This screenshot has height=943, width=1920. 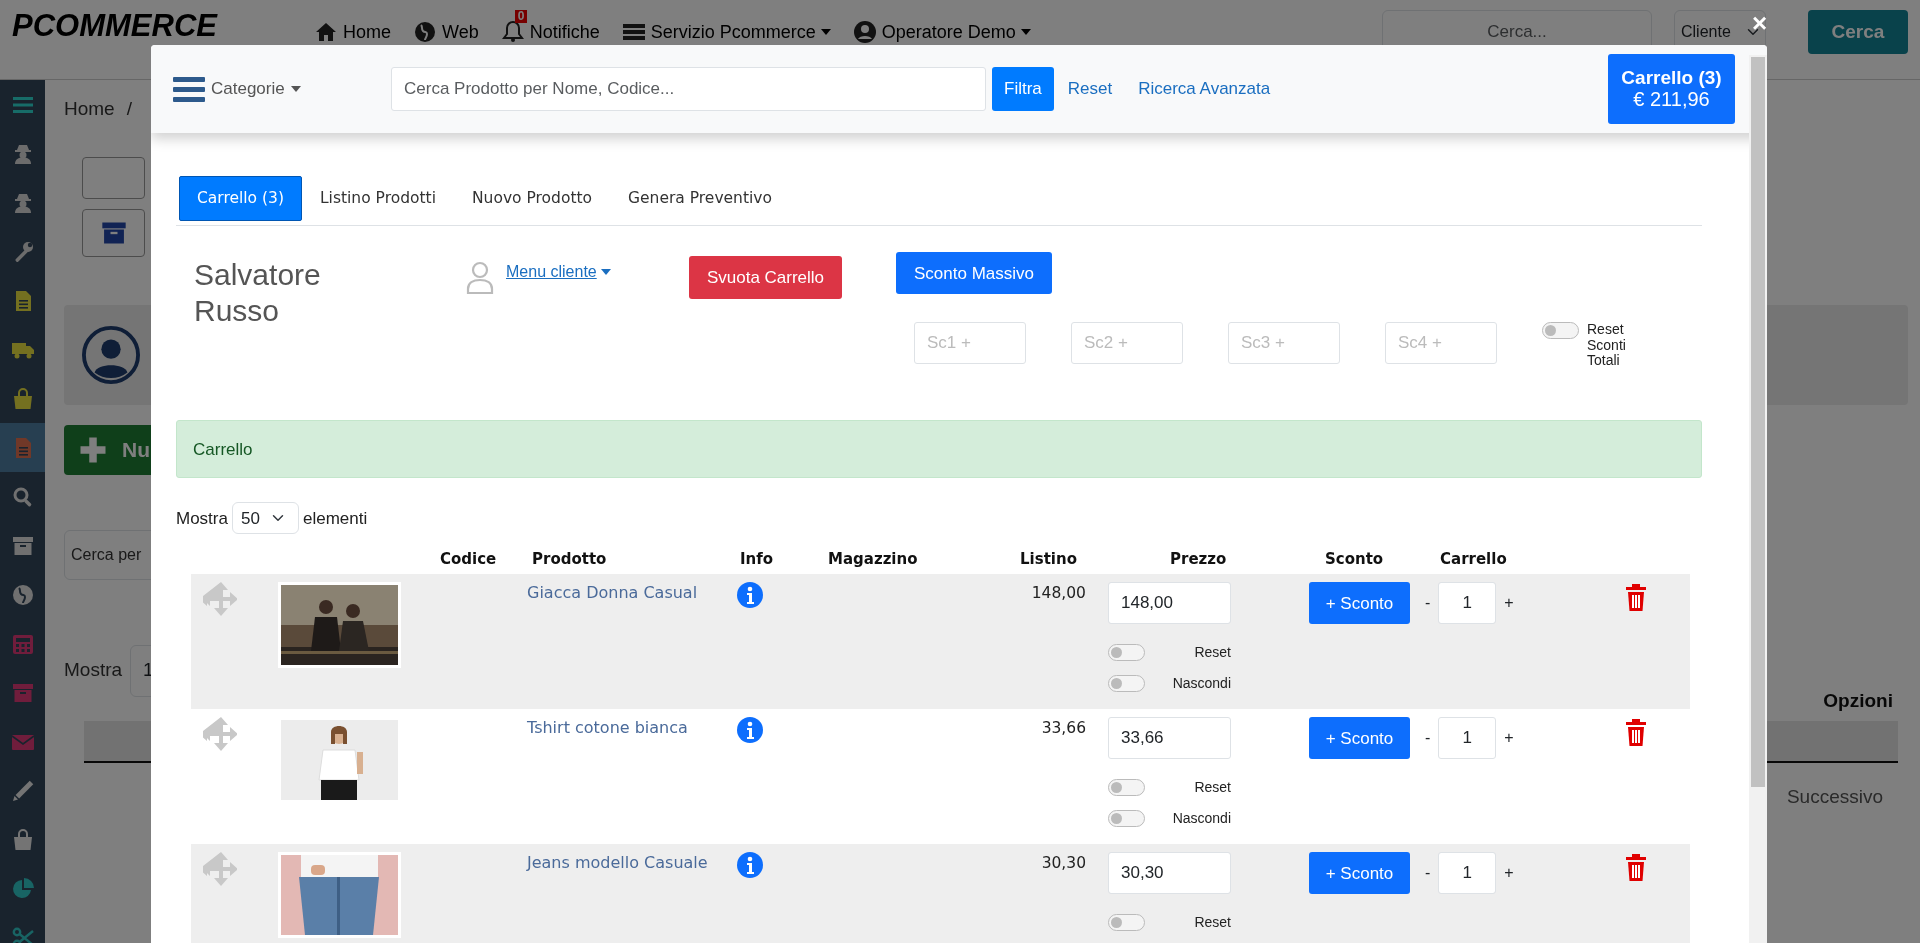 I want to click on column-header: Listino, so click(x=1048, y=559).